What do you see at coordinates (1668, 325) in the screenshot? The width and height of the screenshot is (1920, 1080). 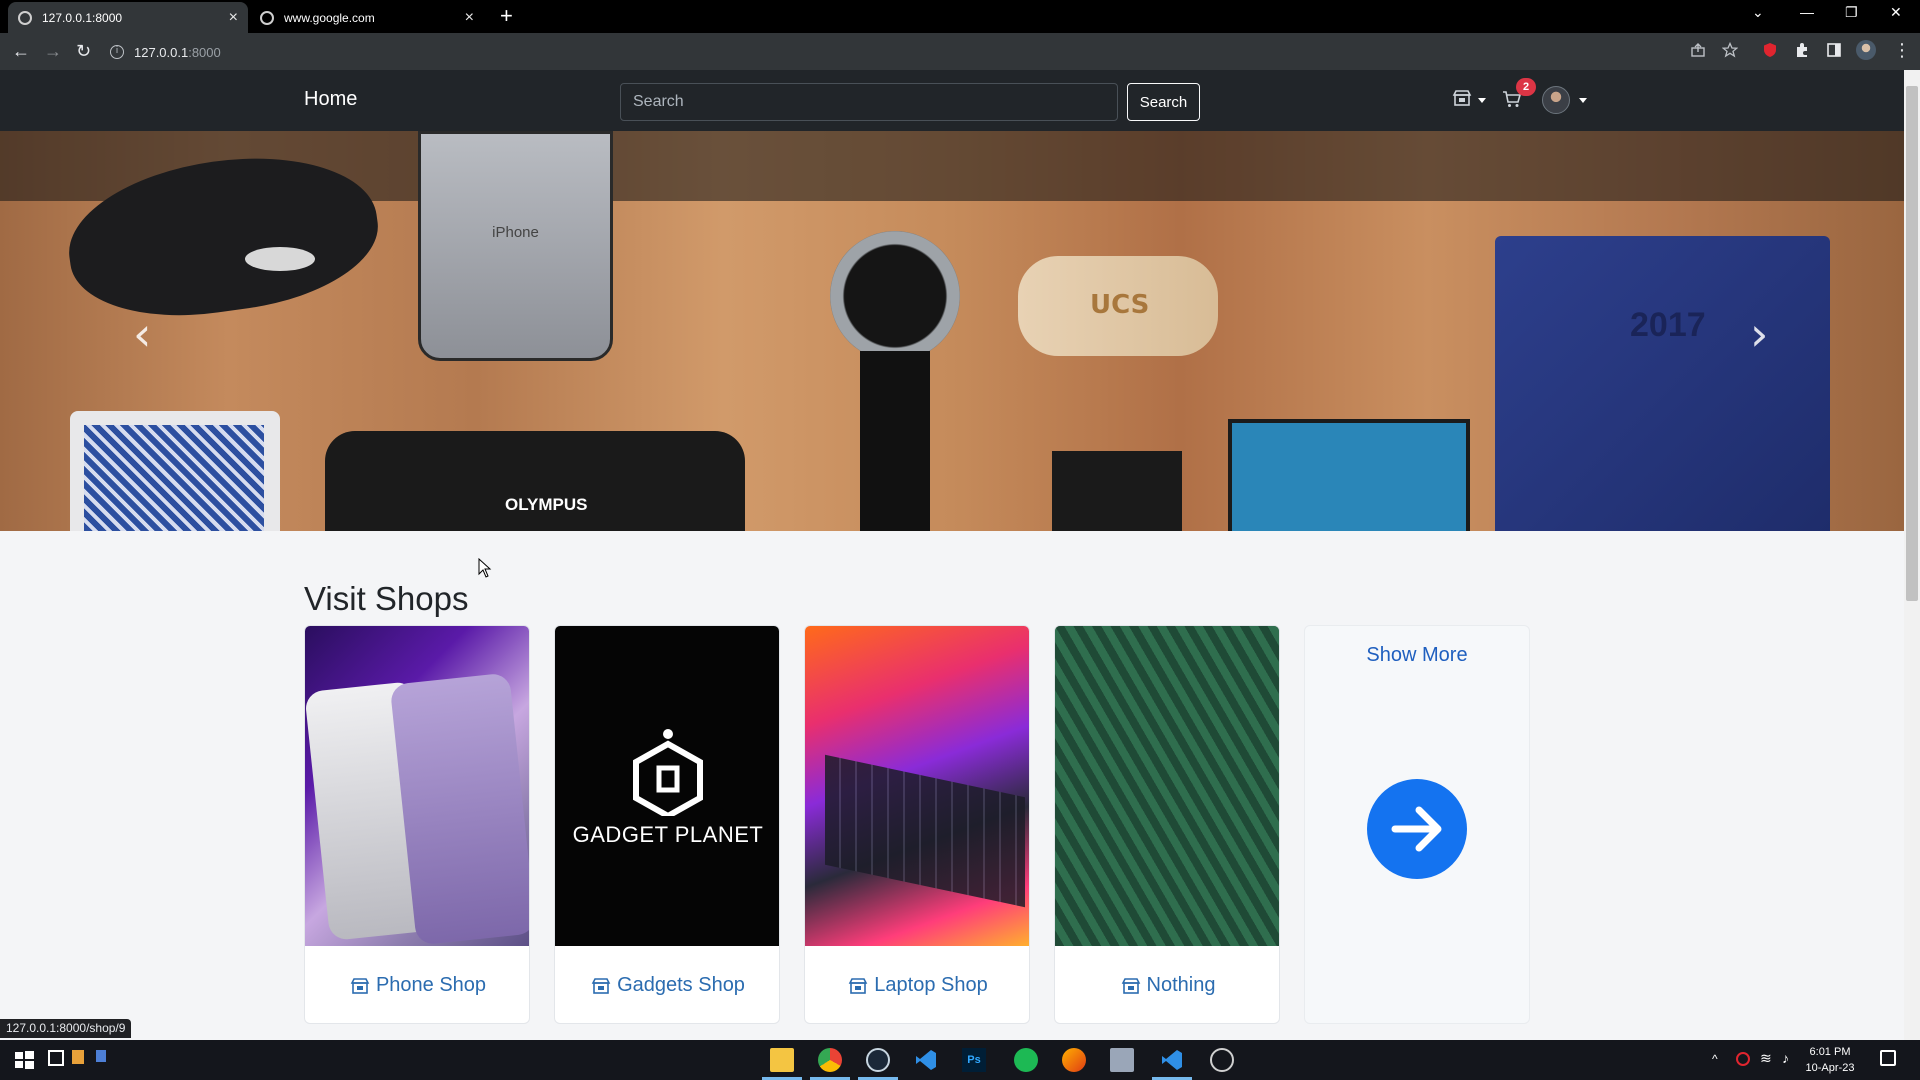 I see `notebook-year: 2017` at bounding box center [1668, 325].